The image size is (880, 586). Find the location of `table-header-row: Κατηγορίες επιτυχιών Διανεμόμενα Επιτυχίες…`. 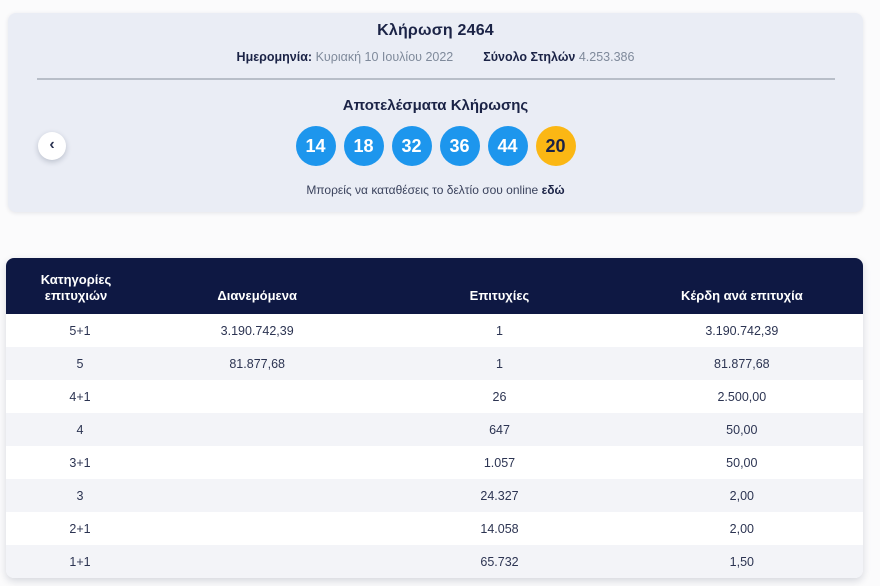

table-header-row: Κατηγορίες επιτυχιών Διανεμόμενα Επιτυχίες… is located at coordinates (434, 286).